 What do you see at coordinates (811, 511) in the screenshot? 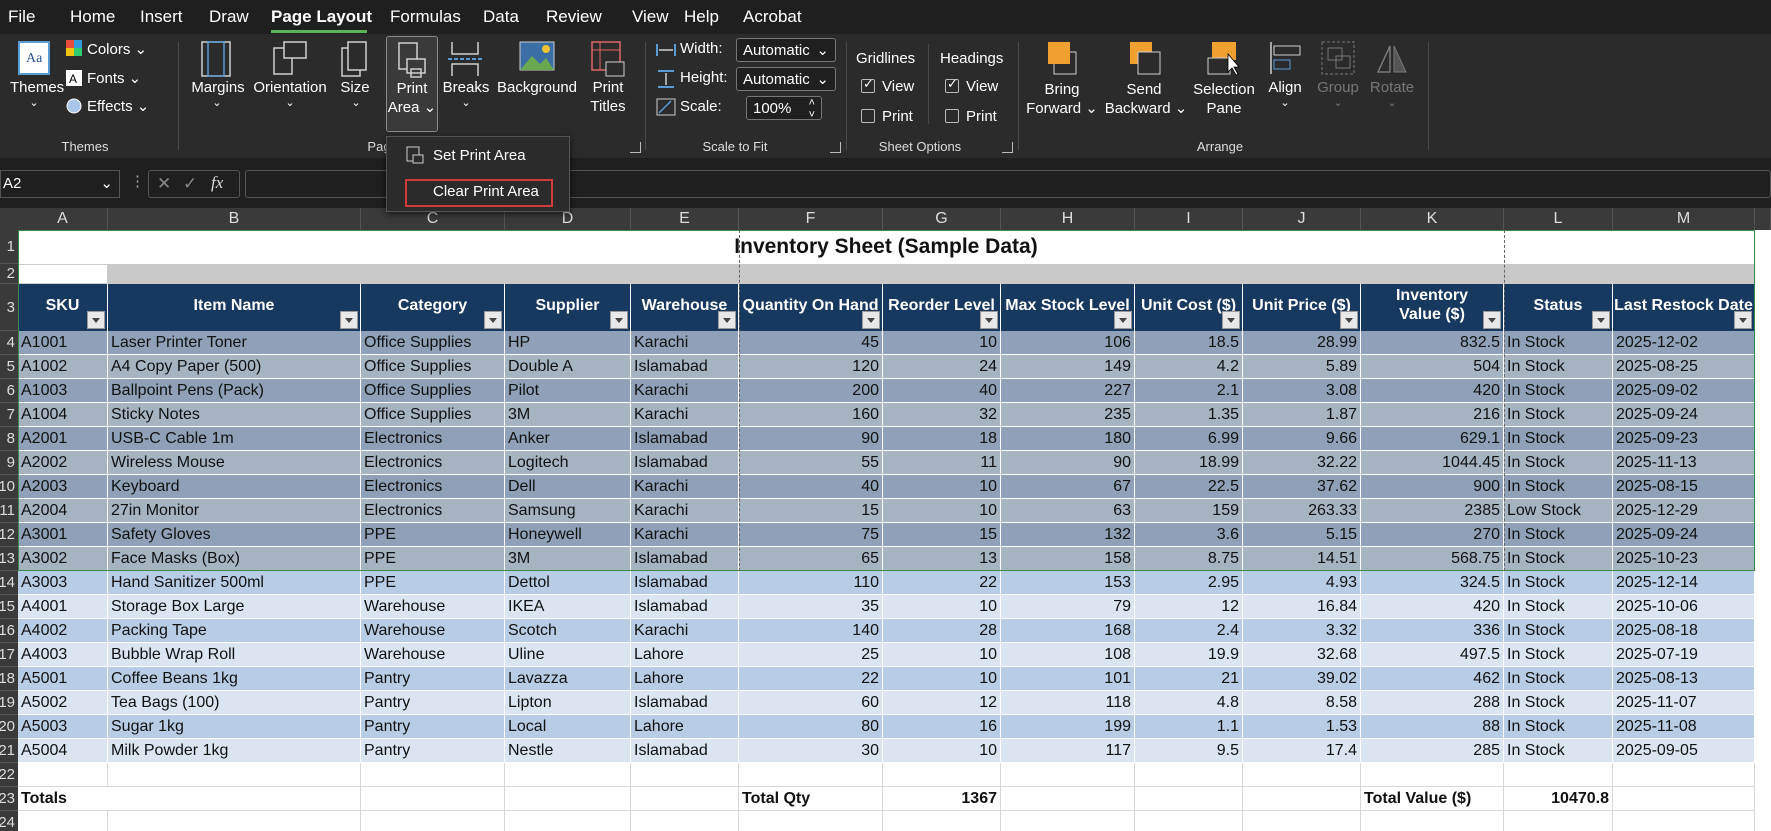
I see `table-cell: 15` at bounding box center [811, 511].